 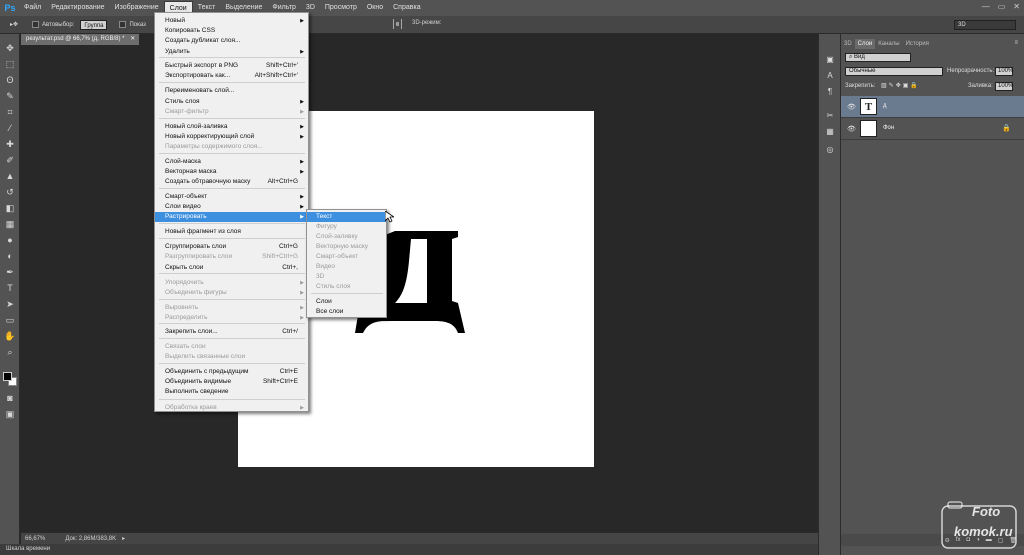 I want to click on layer-menu-item: Объединить с предыдущим Ctrl+E, so click(x=231, y=372).